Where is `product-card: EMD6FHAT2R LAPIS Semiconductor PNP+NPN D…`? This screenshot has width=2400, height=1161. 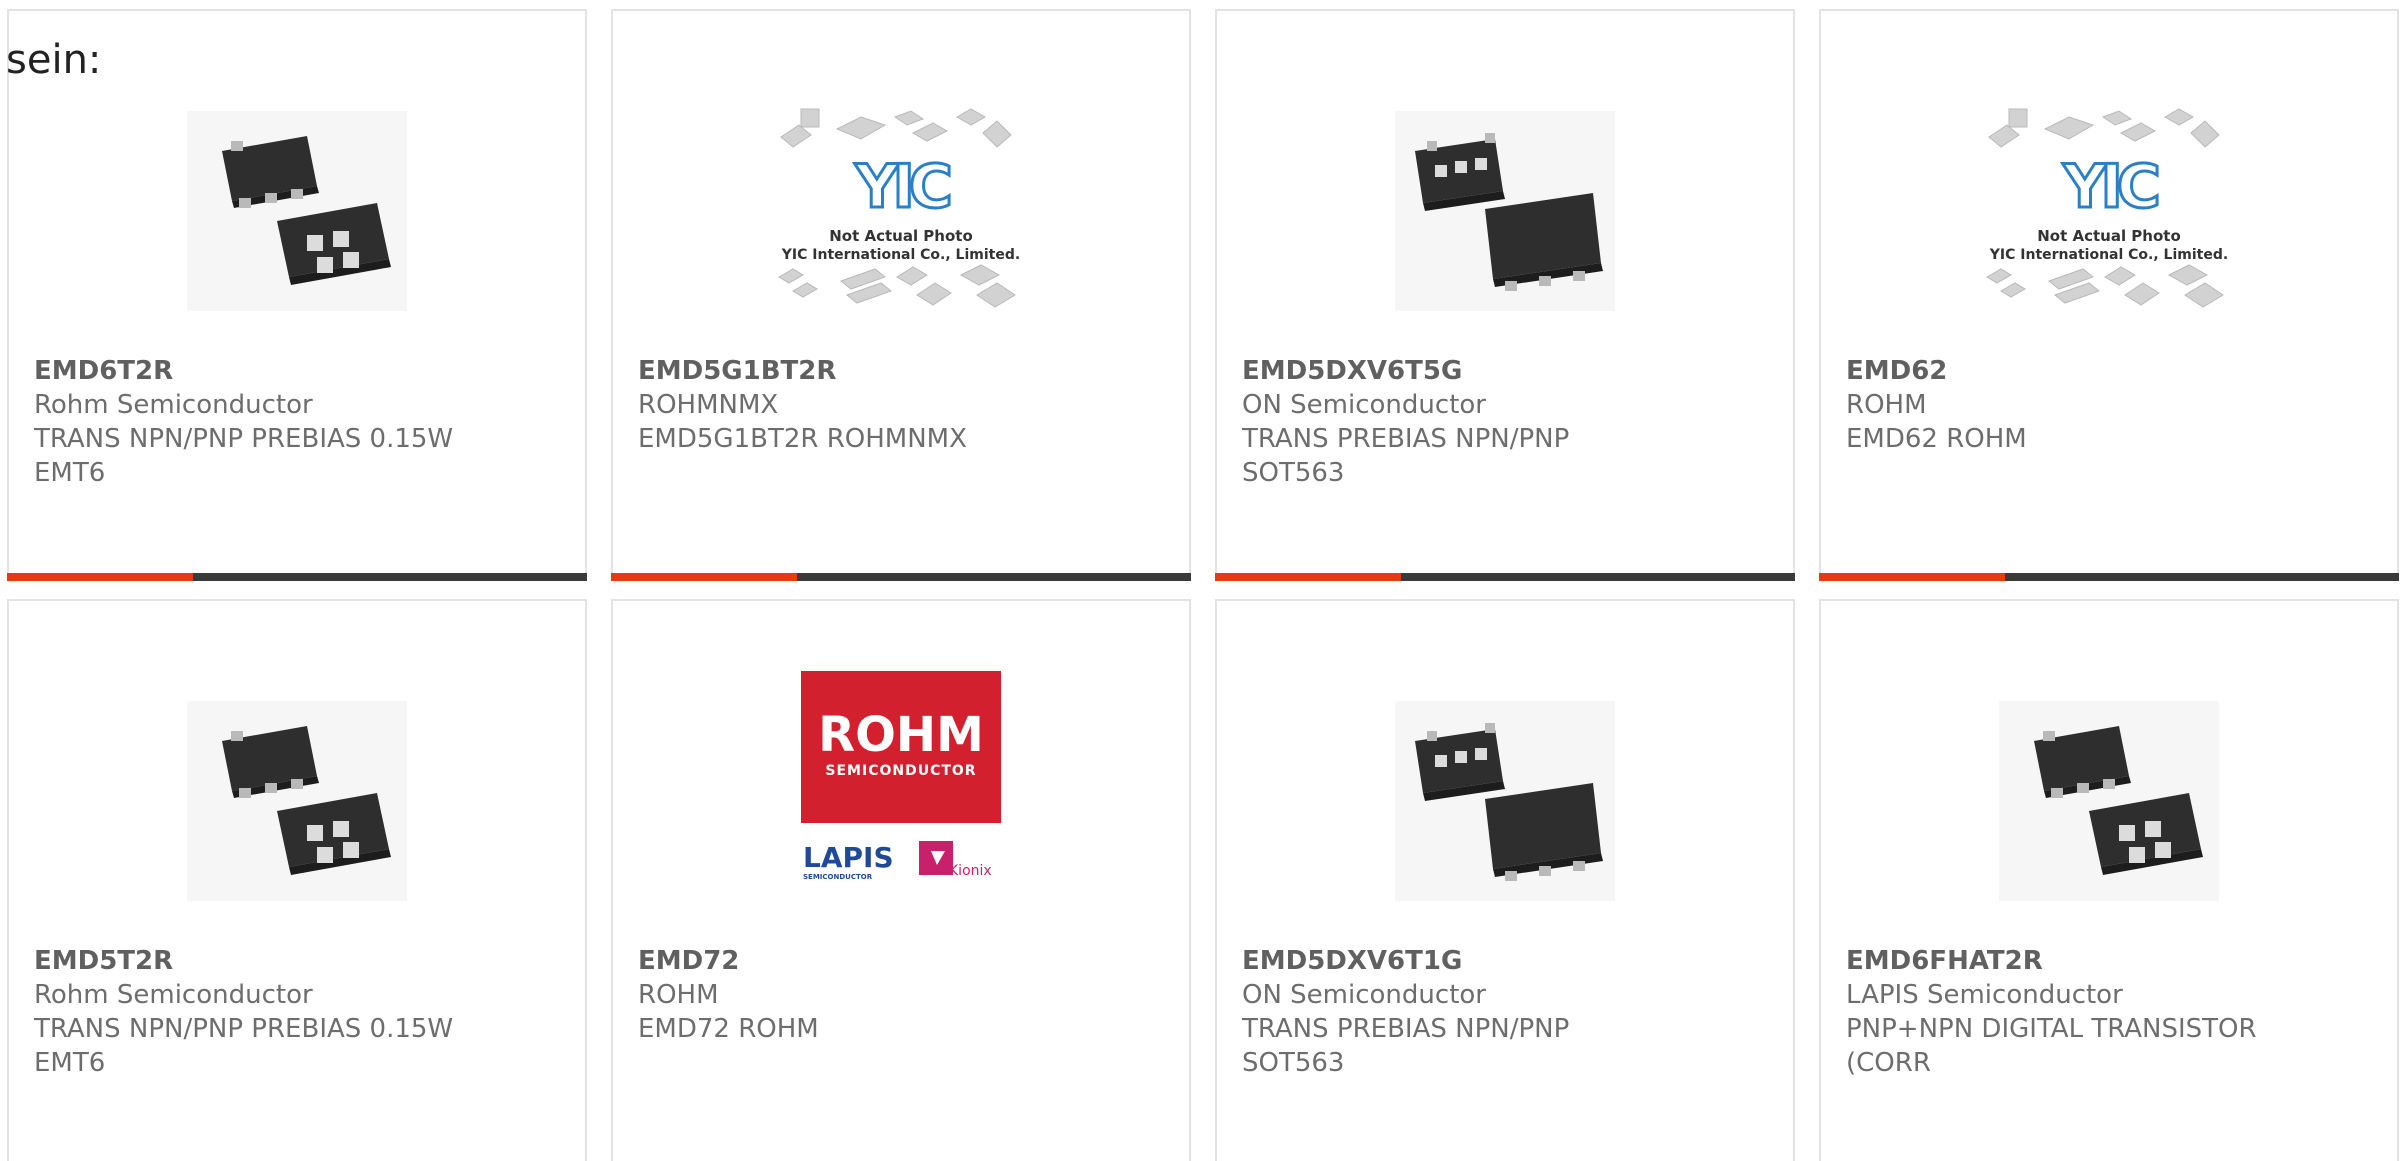
product-card: EMD6FHAT2R LAPIS Semiconductor PNP+NPN D… is located at coordinates (2109, 880).